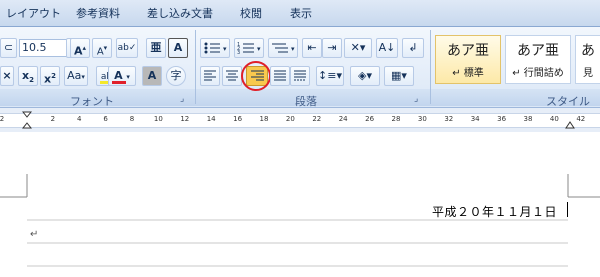  What do you see at coordinates (554, 119) in the screenshot?
I see `ruler-tick-label: 40` at bounding box center [554, 119].